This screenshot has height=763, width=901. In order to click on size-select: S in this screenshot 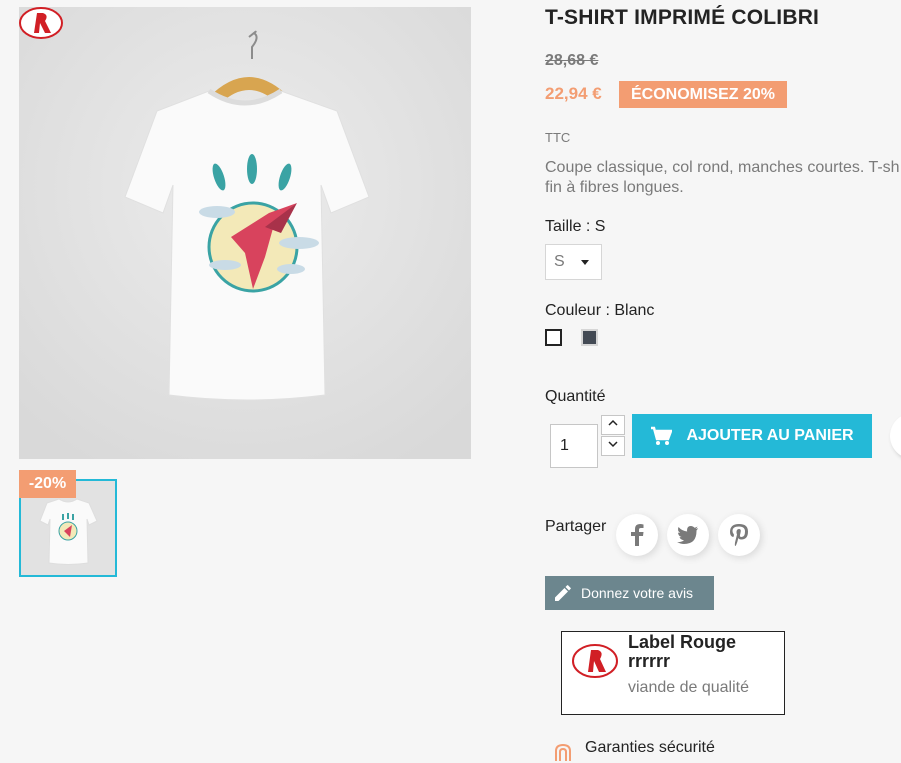, I will do `click(573, 262)`.